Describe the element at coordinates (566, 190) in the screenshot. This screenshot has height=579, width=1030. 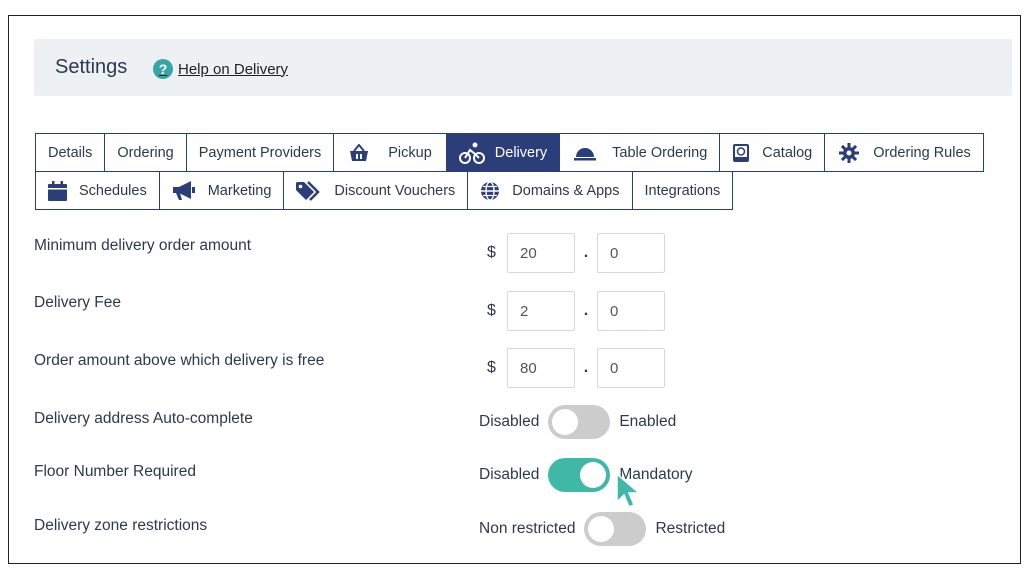
I see `tab-label: Domains & Apps` at that location.